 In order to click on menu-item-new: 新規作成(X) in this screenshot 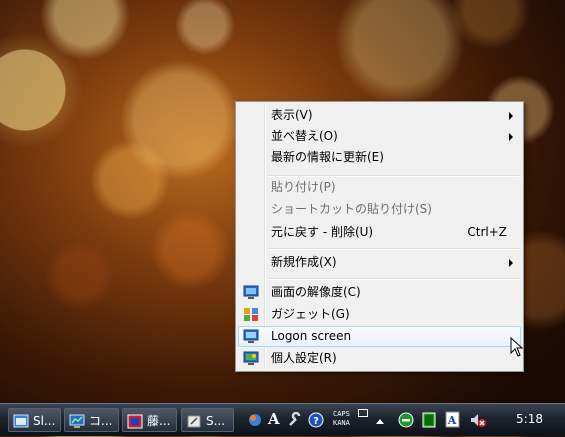, I will do `click(379, 262)`.